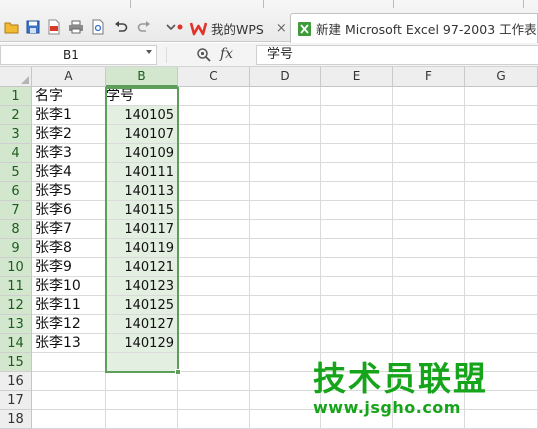  What do you see at coordinates (53, 267) in the screenshot?
I see `cell-a10: 张李9` at bounding box center [53, 267].